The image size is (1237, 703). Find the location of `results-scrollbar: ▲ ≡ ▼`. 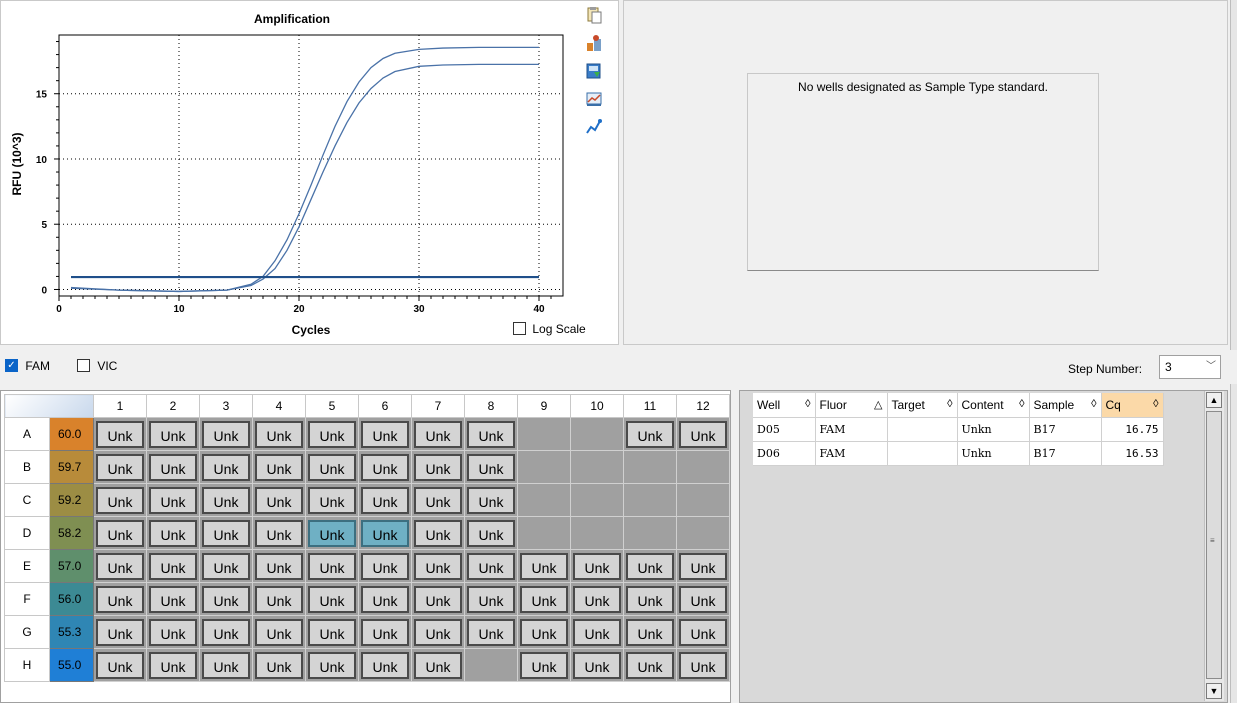

results-scrollbar: ▲ ≡ ▼ is located at coordinates (1214, 546).